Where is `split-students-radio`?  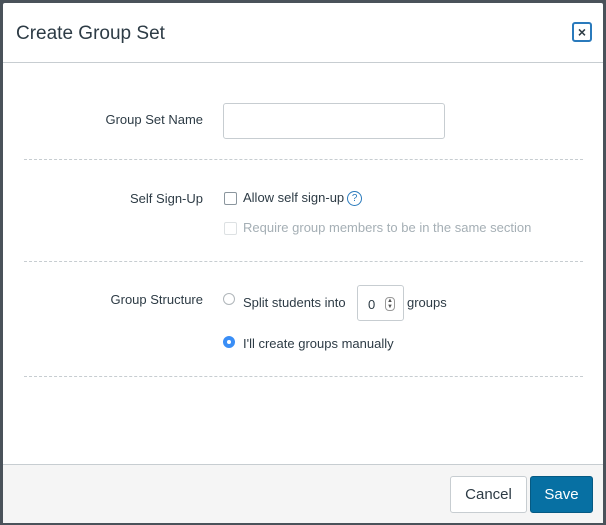
split-students-radio is located at coordinates (229, 299).